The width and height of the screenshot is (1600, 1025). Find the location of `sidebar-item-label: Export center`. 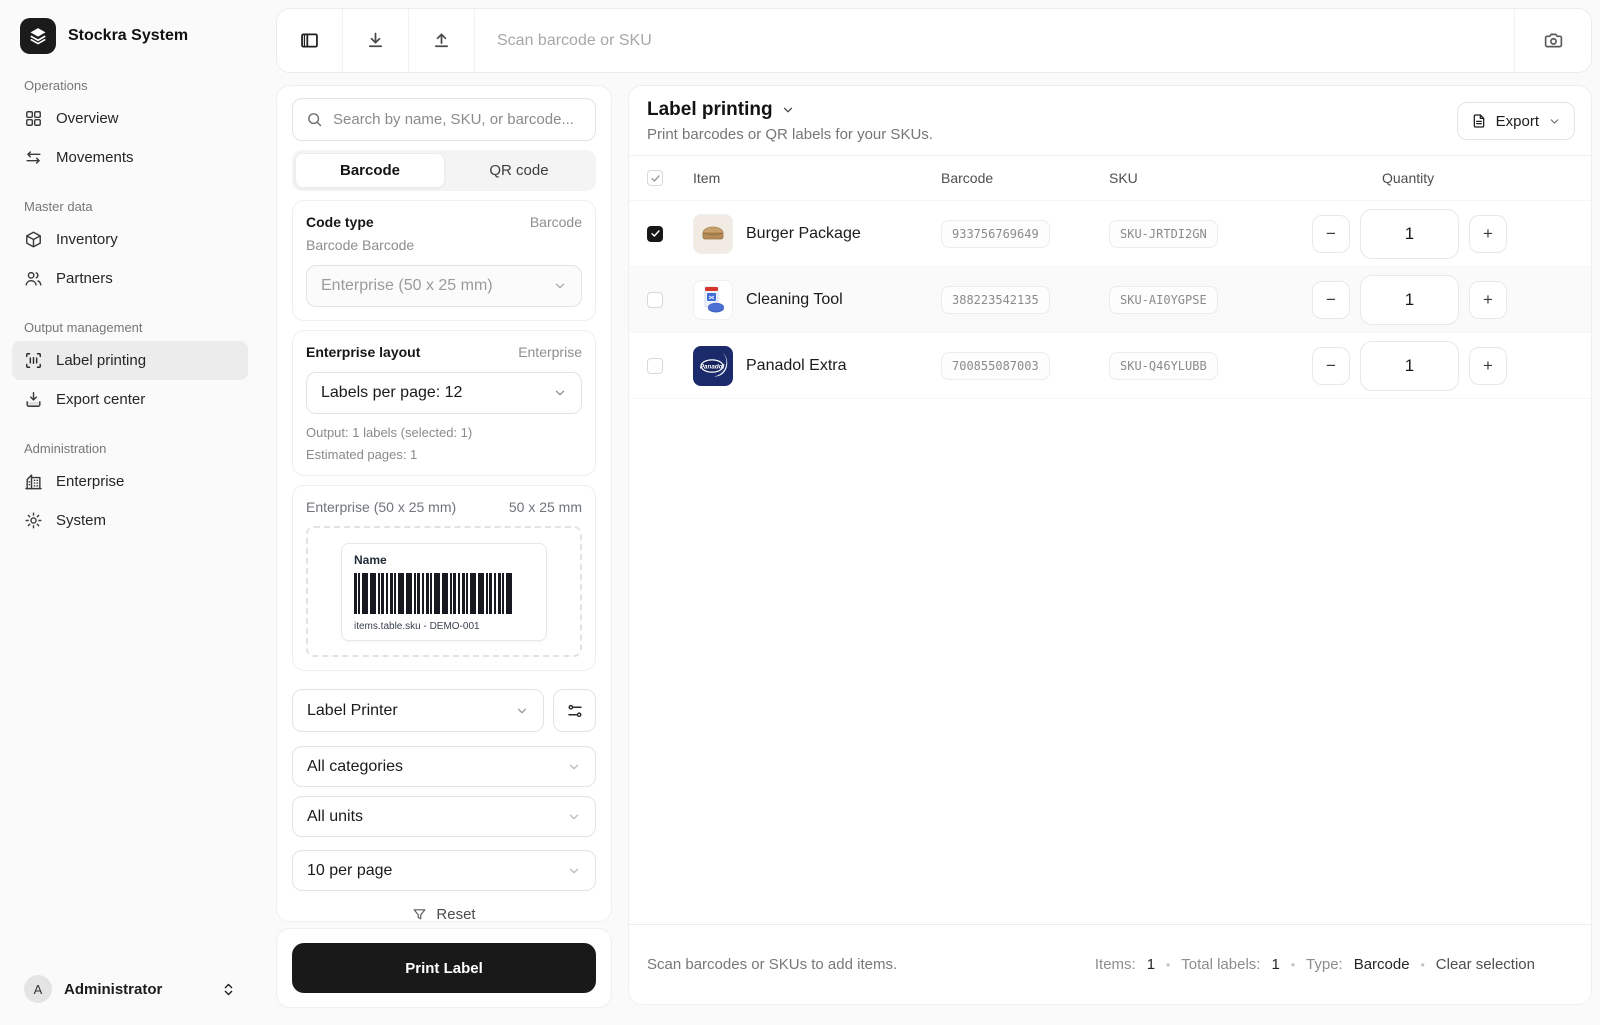

sidebar-item-label: Export center is located at coordinates (101, 399).